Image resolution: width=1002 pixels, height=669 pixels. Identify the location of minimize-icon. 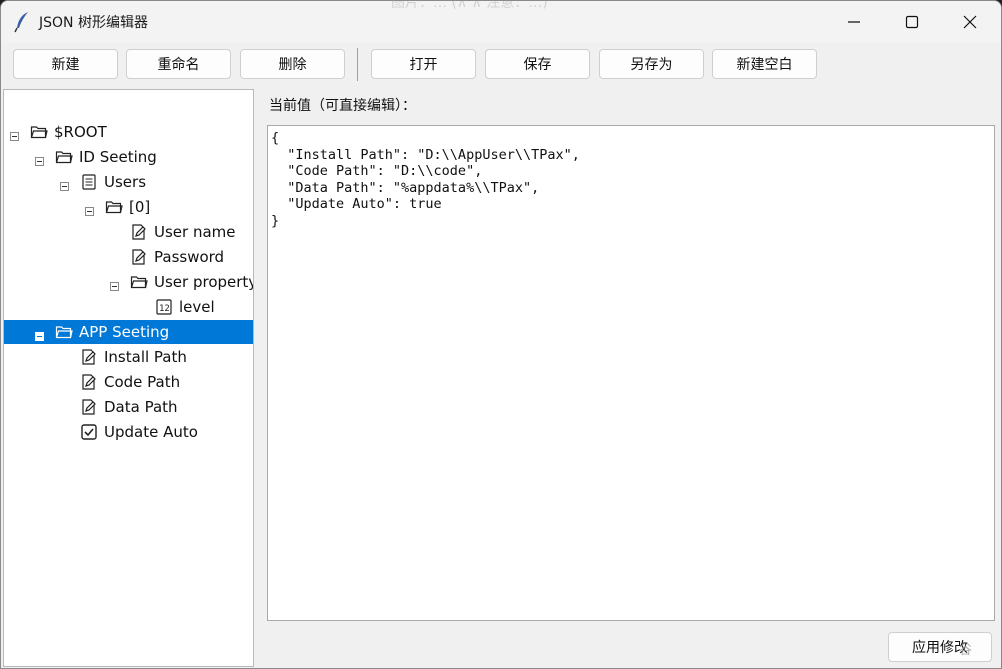
(854, 22).